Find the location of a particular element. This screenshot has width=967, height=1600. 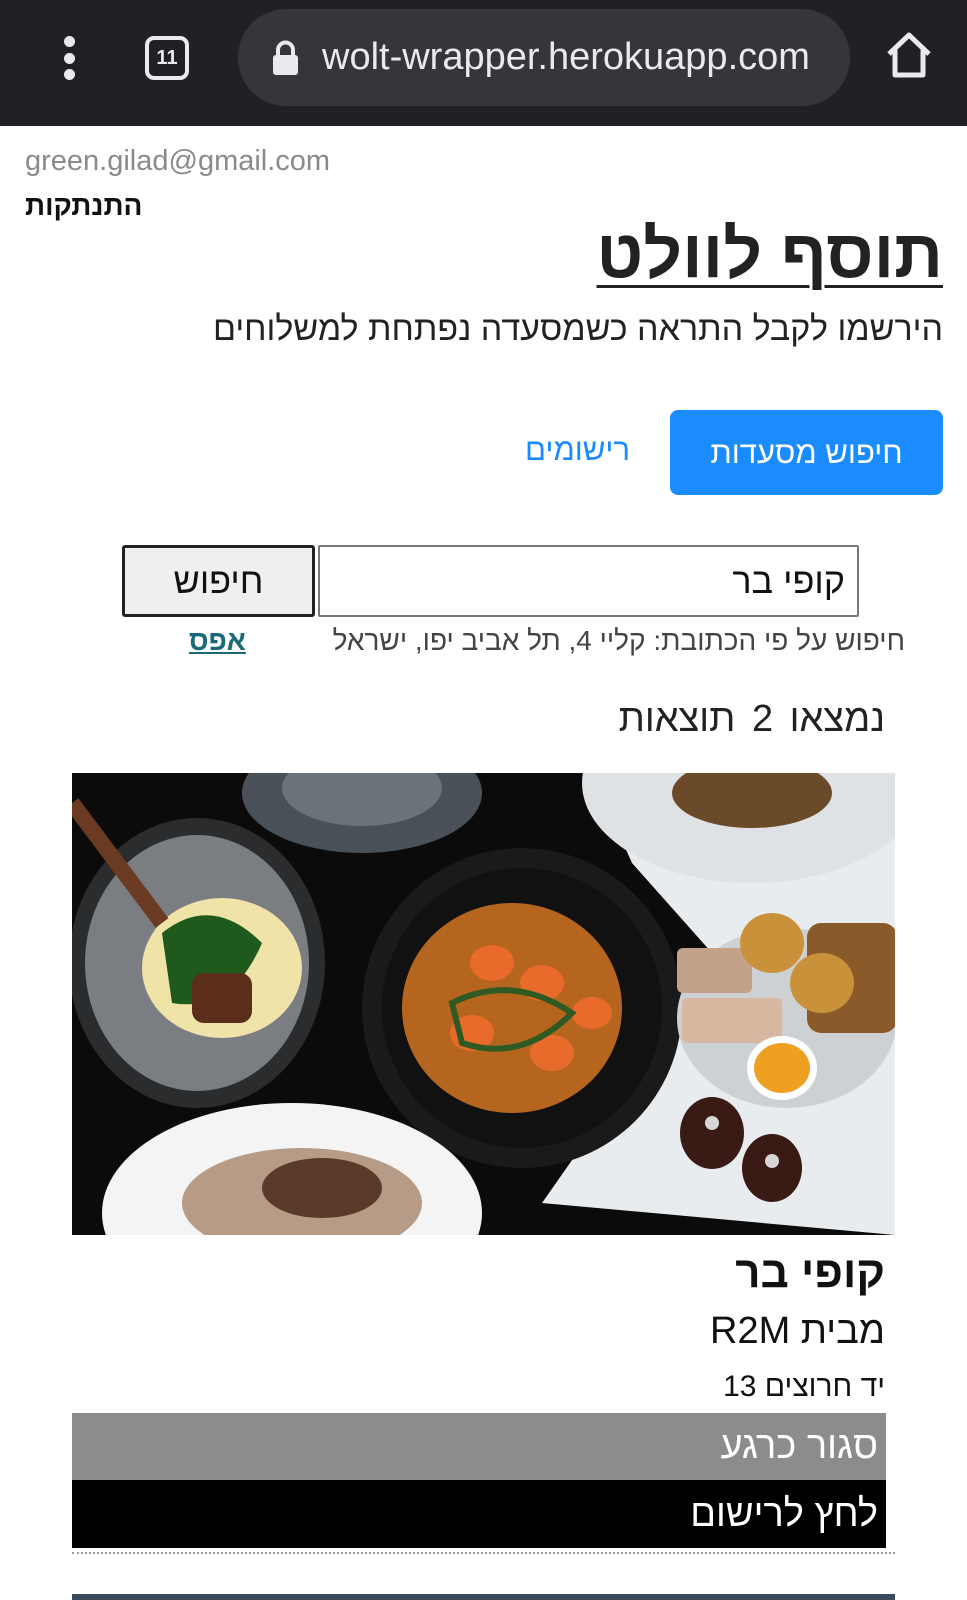

address-bar: wolt-wrapper.herokuapp.com is located at coordinates (544, 57).